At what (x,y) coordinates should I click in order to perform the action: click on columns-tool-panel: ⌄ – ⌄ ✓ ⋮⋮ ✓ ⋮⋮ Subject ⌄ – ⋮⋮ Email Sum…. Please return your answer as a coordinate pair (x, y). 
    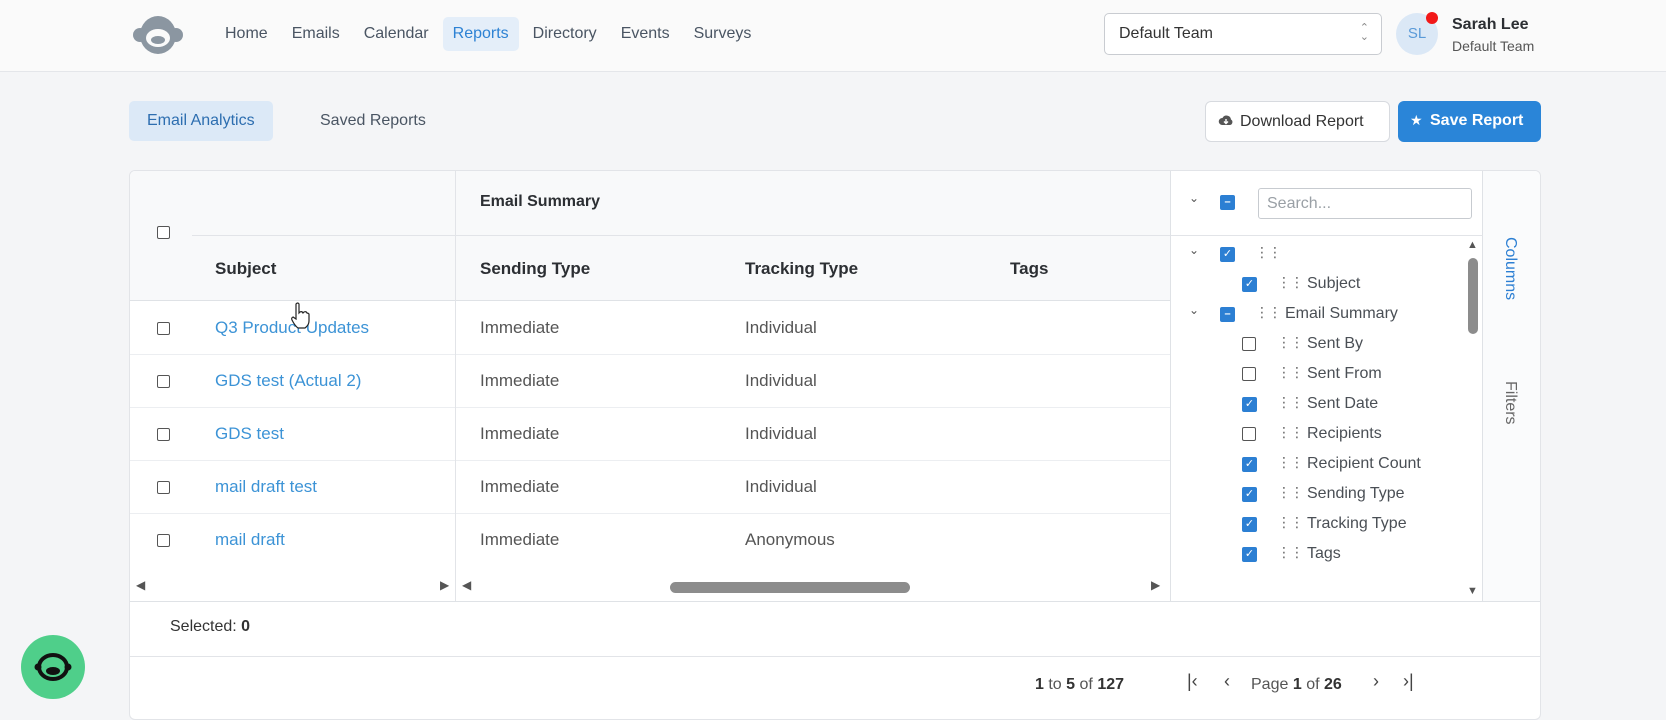
    Looking at the image, I should click on (1327, 386).